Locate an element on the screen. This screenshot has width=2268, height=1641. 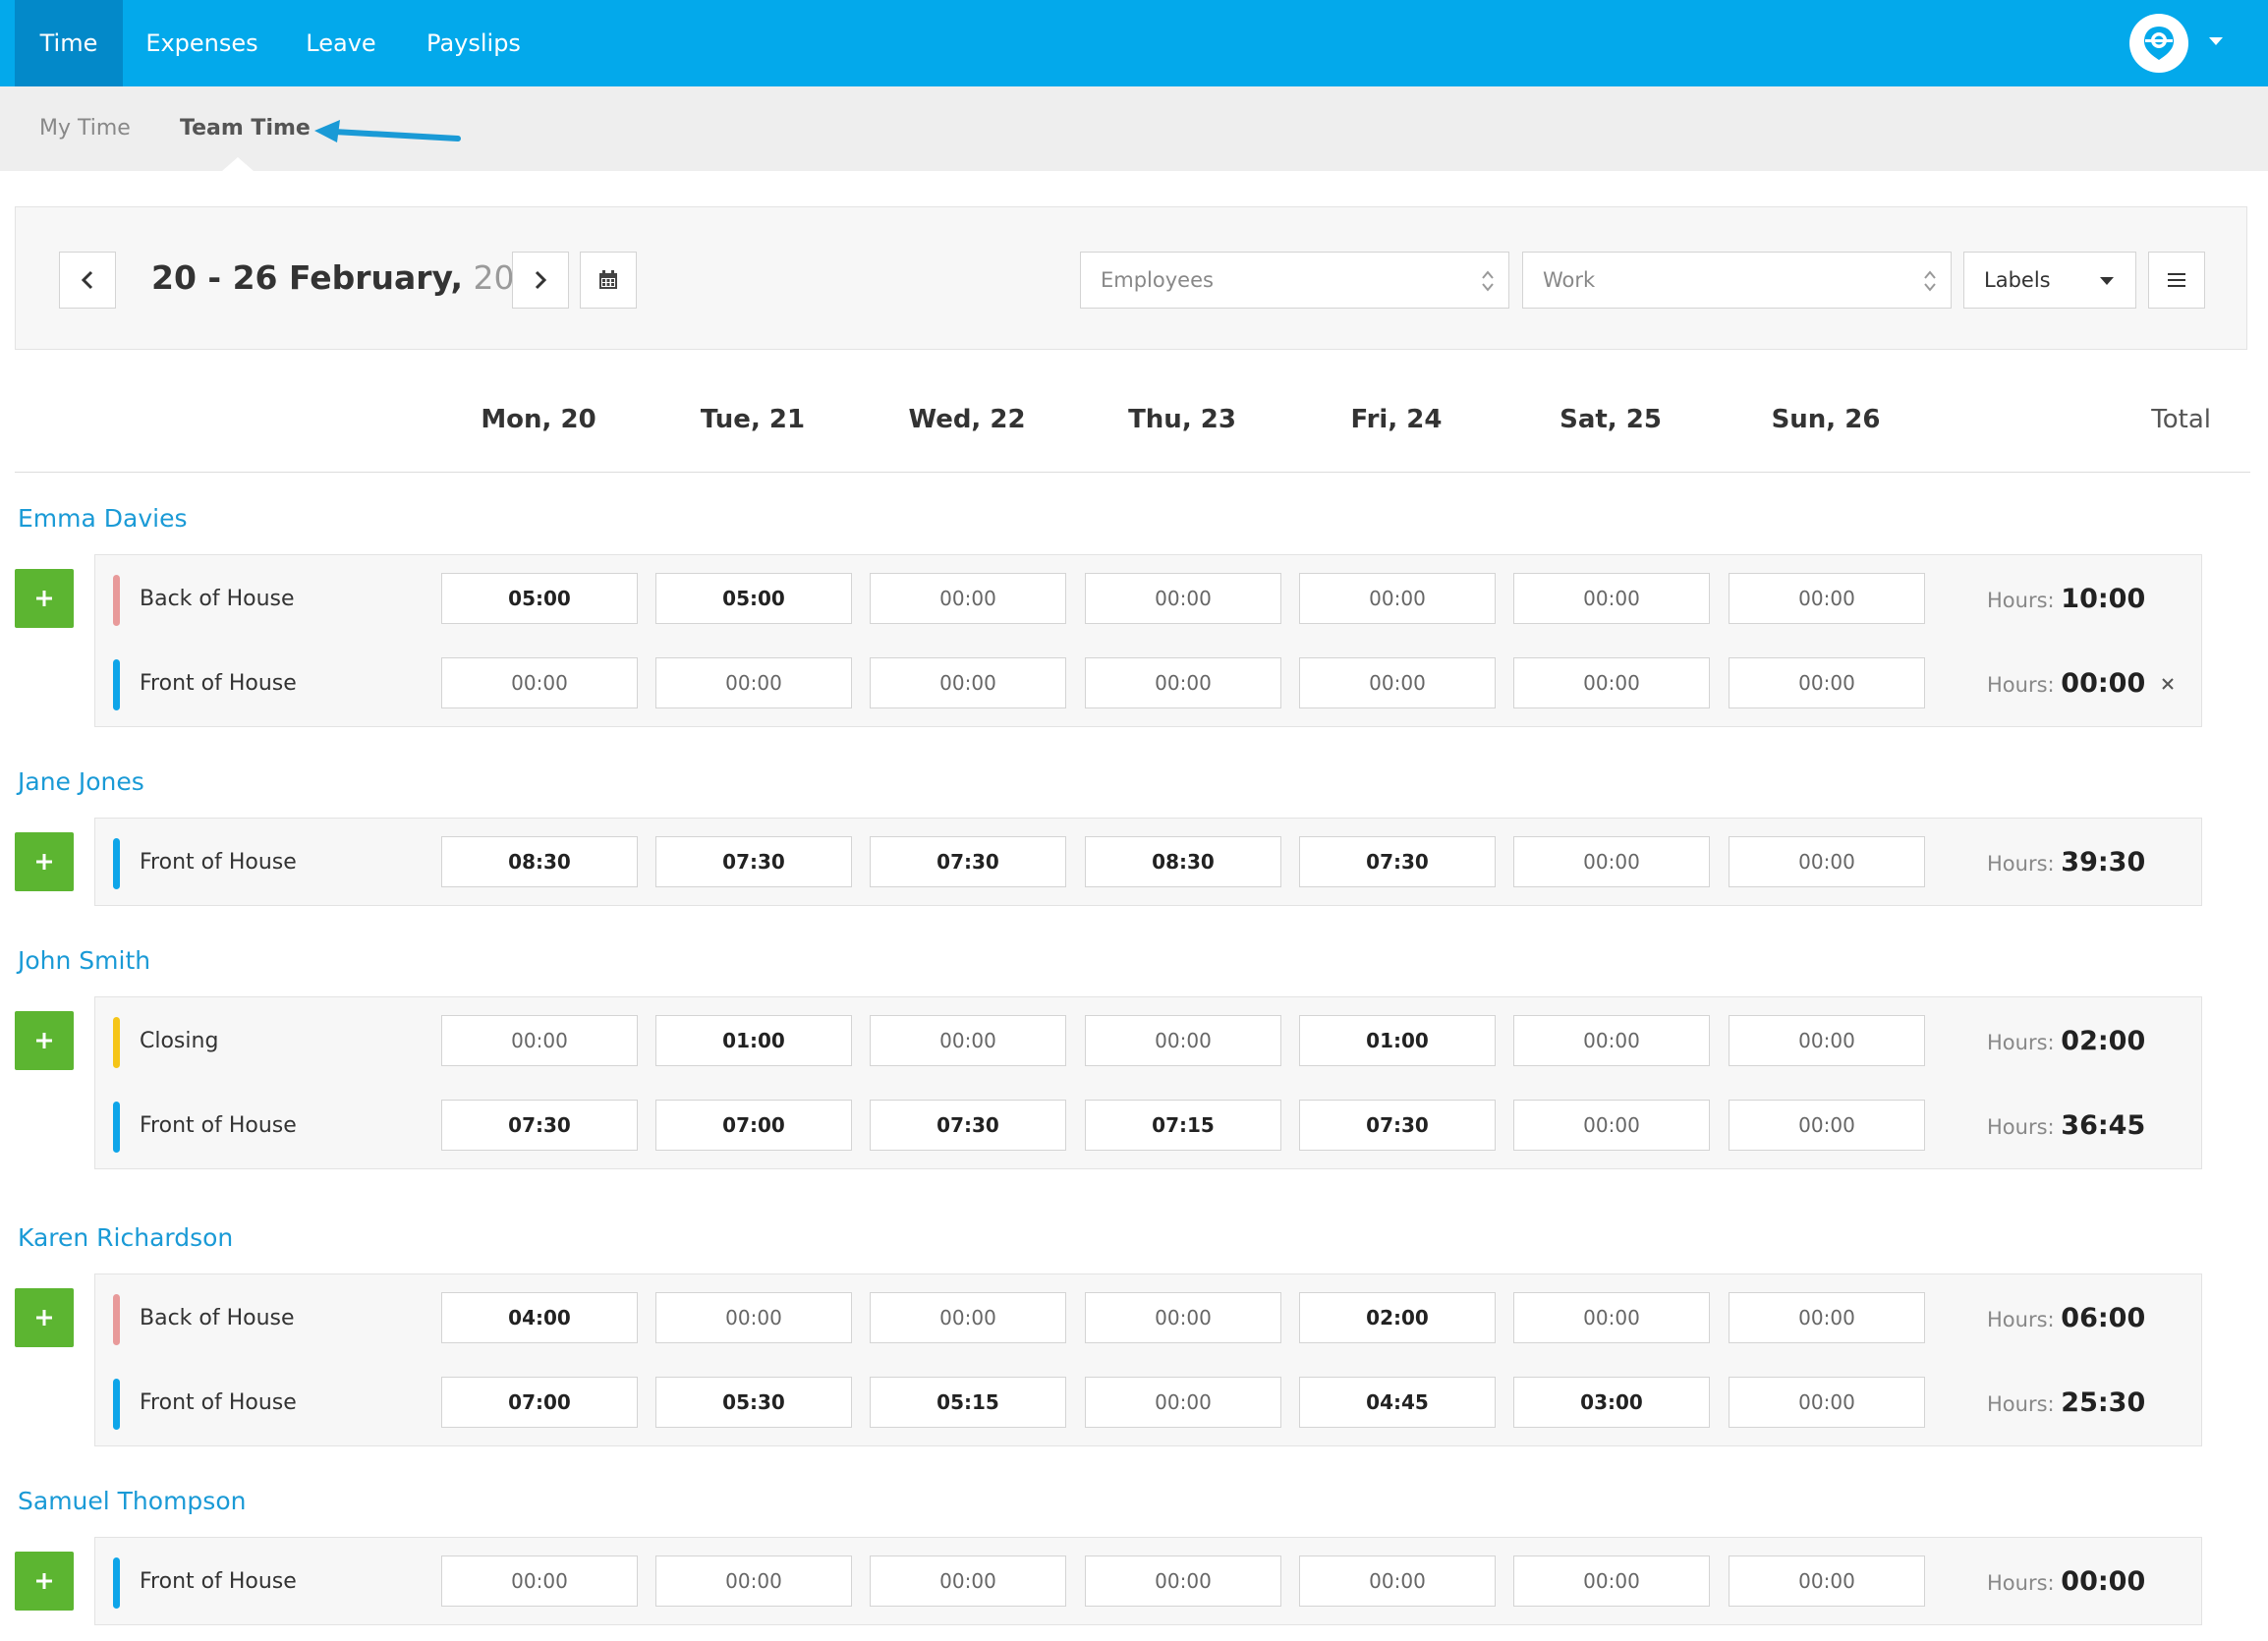
user-menu-caret-icon is located at coordinates (2216, 41).